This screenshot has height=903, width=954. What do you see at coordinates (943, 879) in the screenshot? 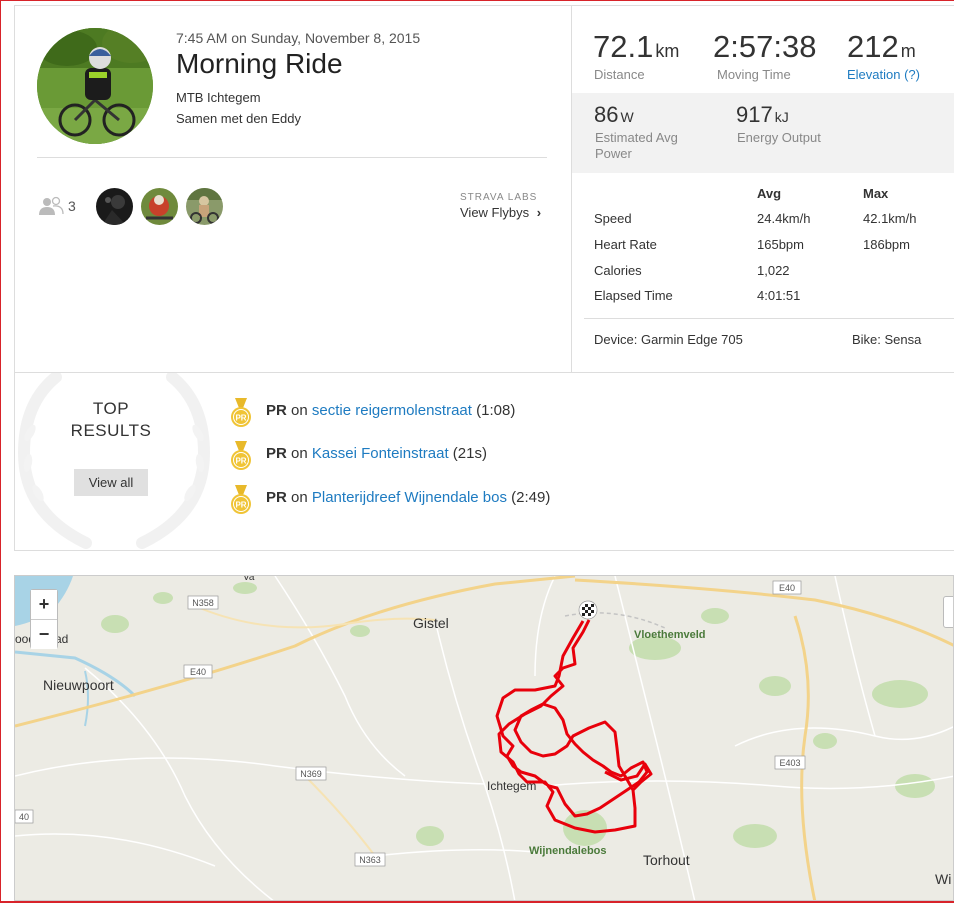
I see `place-label: Wi` at bounding box center [943, 879].